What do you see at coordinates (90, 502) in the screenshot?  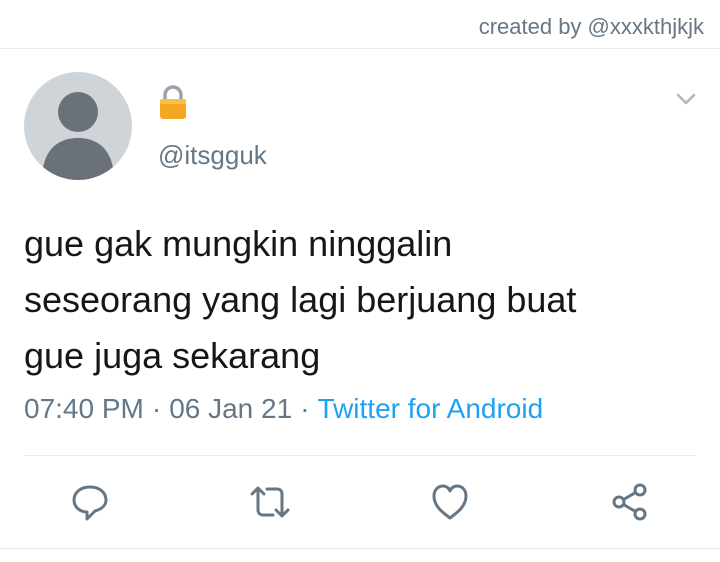 I see `reply-icon` at bounding box center [90, 502].